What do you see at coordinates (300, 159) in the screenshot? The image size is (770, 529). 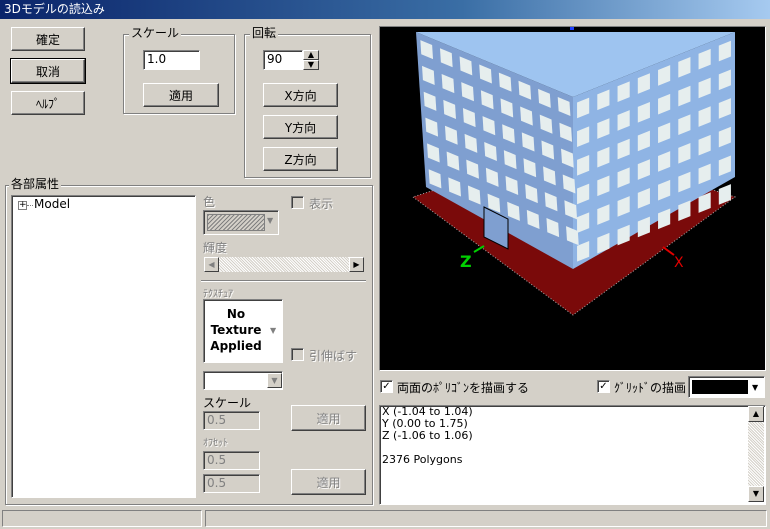 I see `rotate-z-button: Z方向` at bounding box center [300, 159].